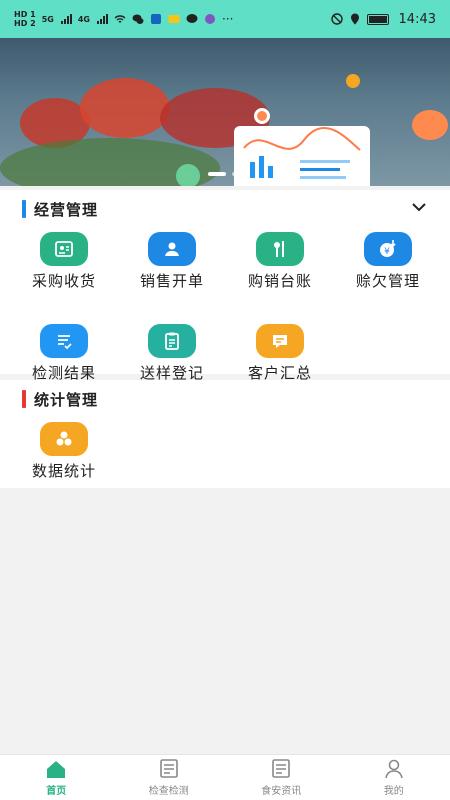 This screenshot has width=450, height=800. I want to click on carousel-indicators, so click(224, 174).